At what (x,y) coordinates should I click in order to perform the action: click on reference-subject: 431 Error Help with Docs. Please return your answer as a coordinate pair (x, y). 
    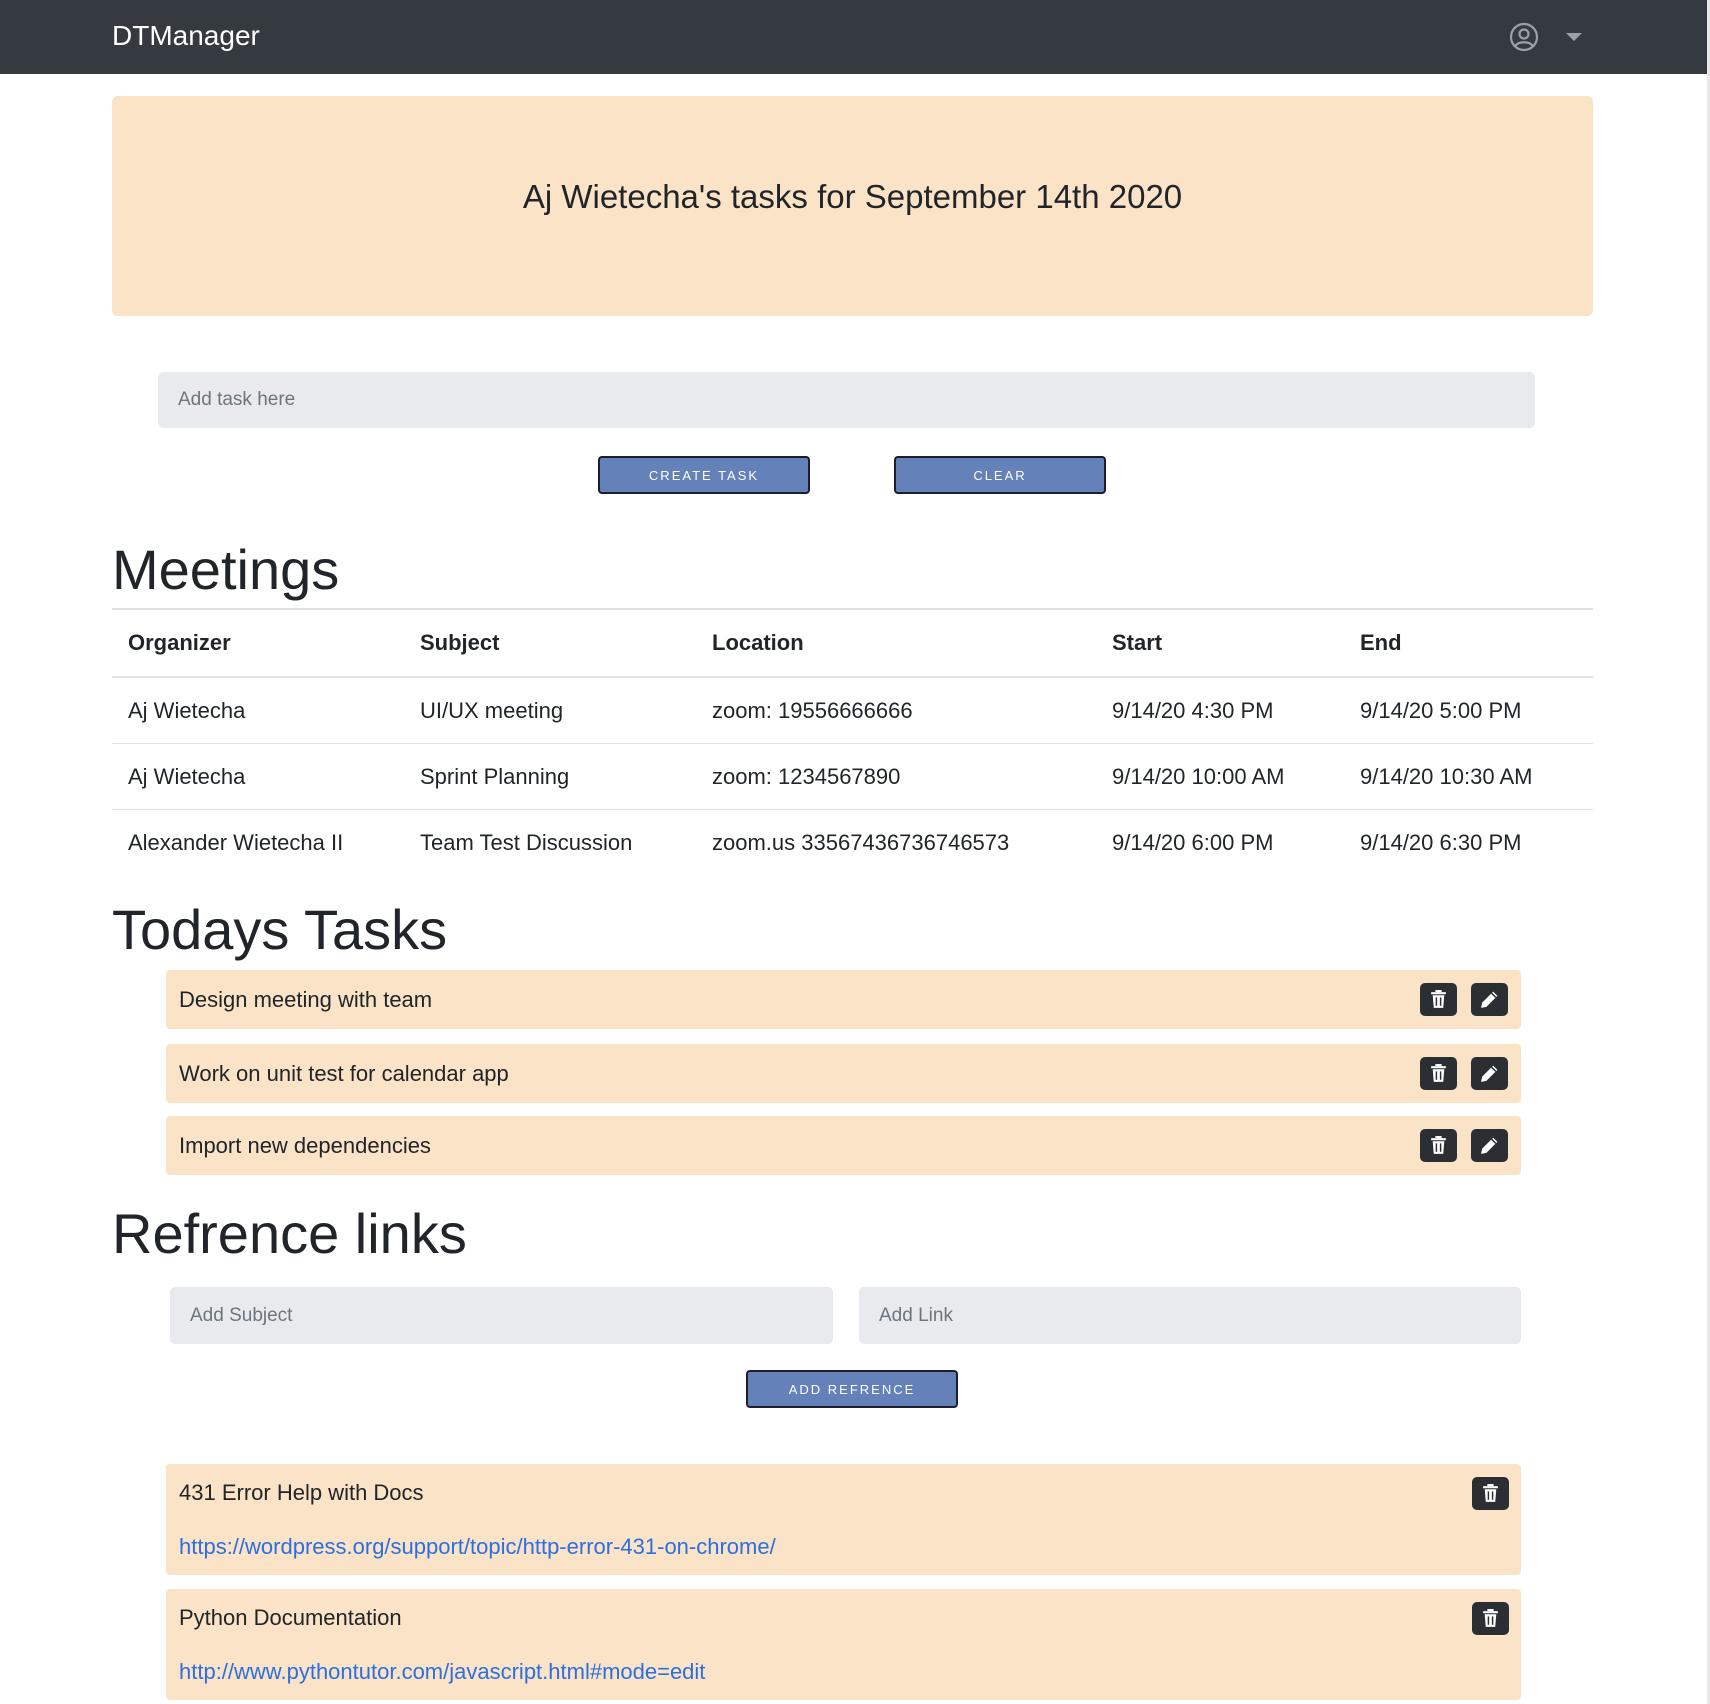
    Looking at the image, I should click on (301, 1492).